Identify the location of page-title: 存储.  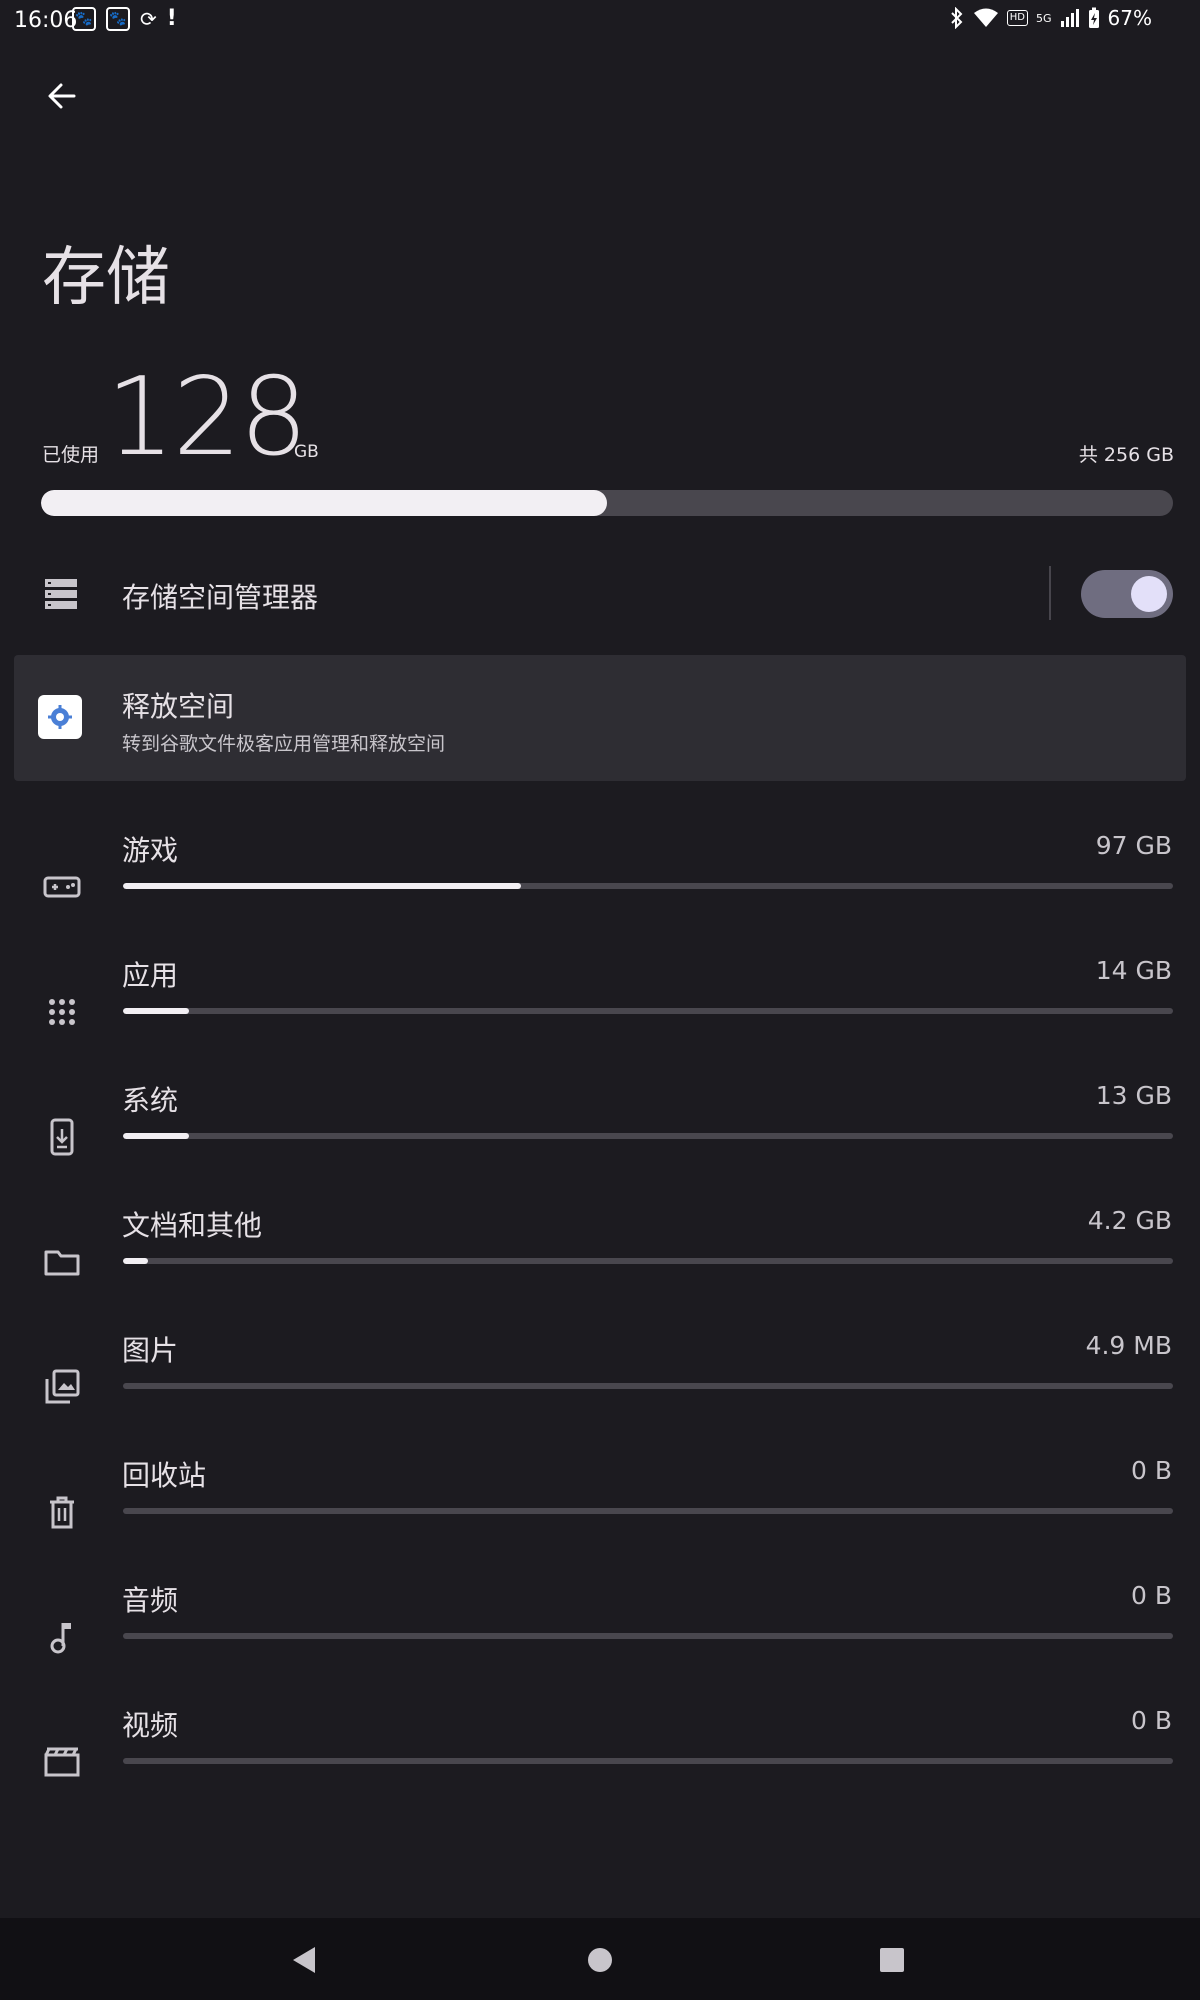
(106, 278).